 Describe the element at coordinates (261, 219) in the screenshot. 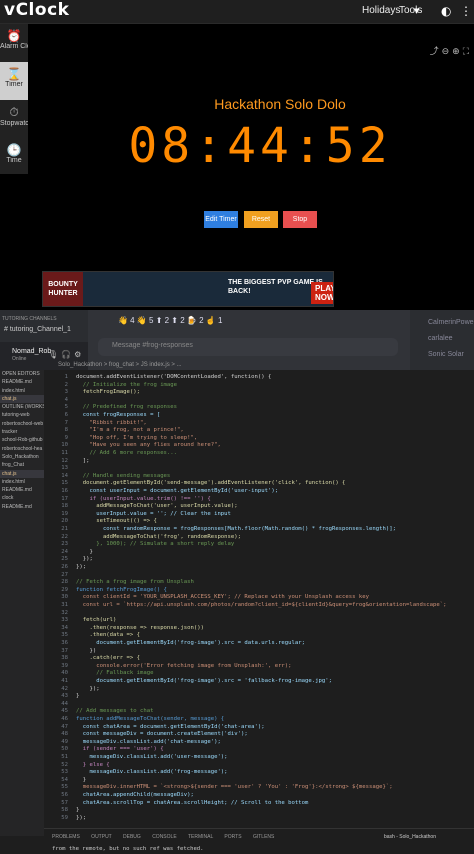

I see `reset-button: Reset` at that location.